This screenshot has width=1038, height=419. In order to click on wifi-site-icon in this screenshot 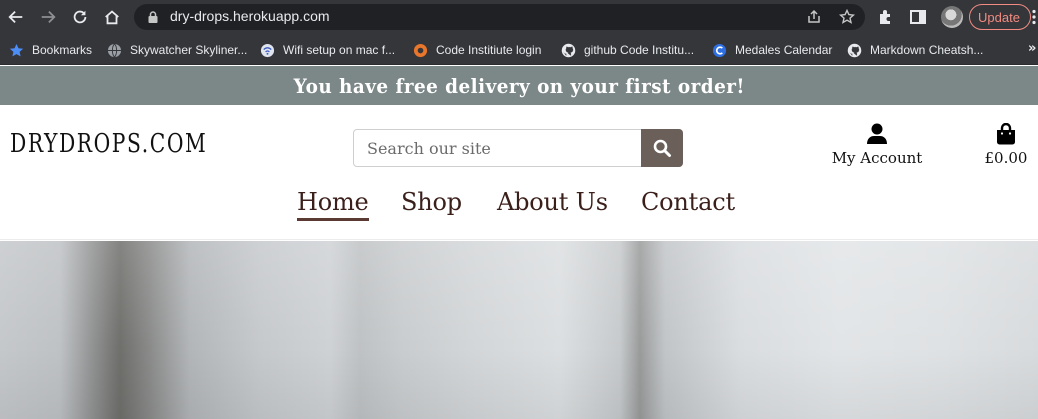, I will do `click(267, 50)`.